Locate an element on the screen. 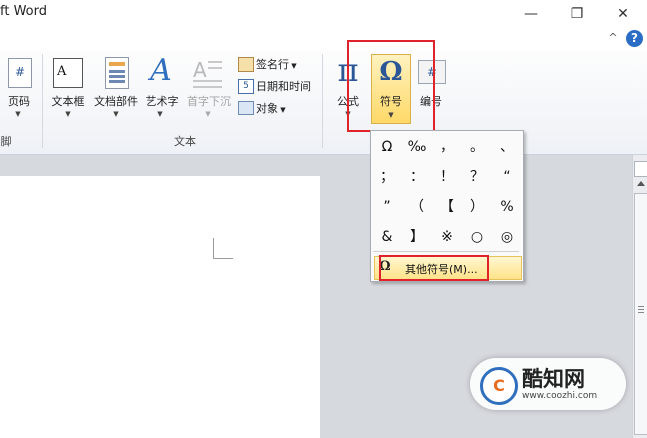  symbol-cell: ※ is located at coordinates (447, 237).